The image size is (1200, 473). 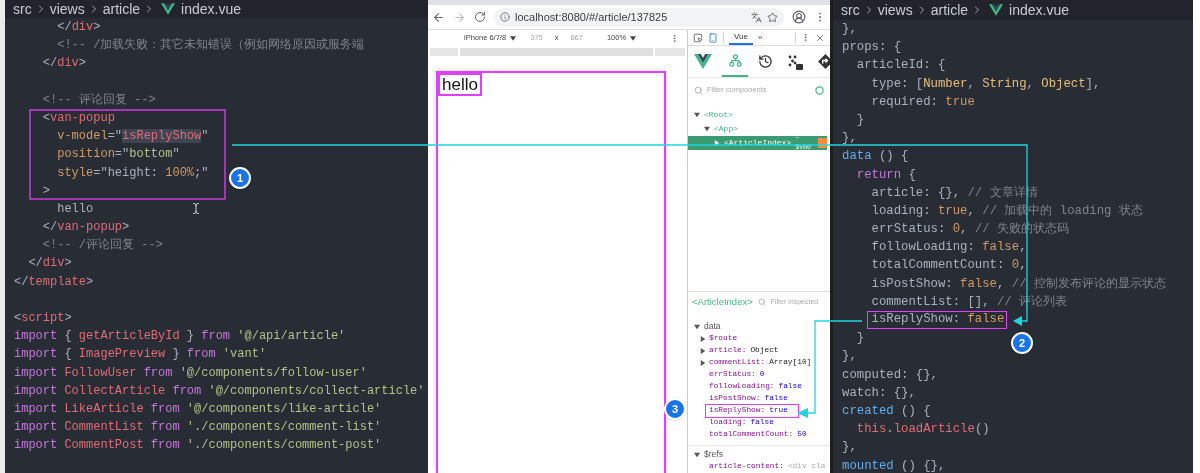 What do you see at coordinates (78, 118) in the screenshot?
I see `code-line: <van-popup` at bounding box center [78, 118].